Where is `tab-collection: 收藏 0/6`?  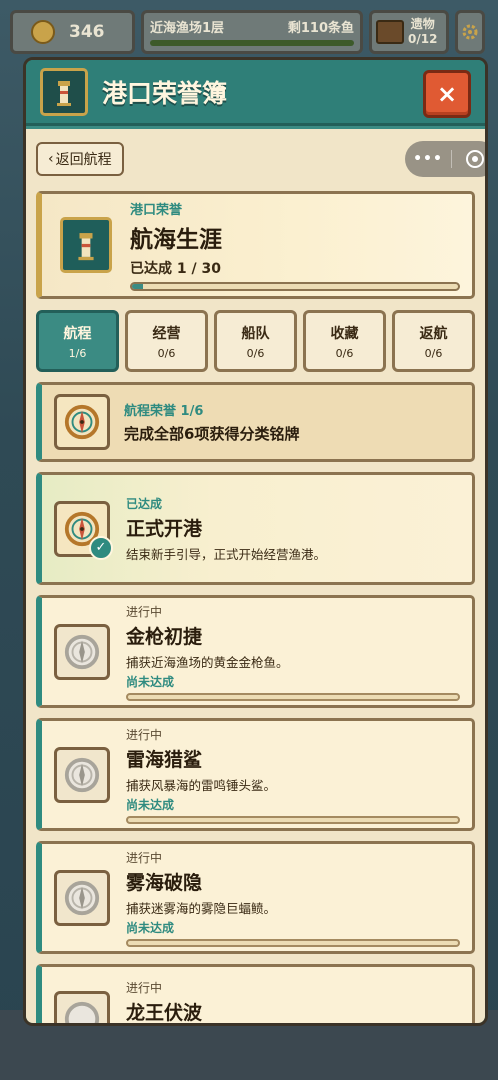 tab-collection: 收藏 0/6 is located at coordinates (344, 341).